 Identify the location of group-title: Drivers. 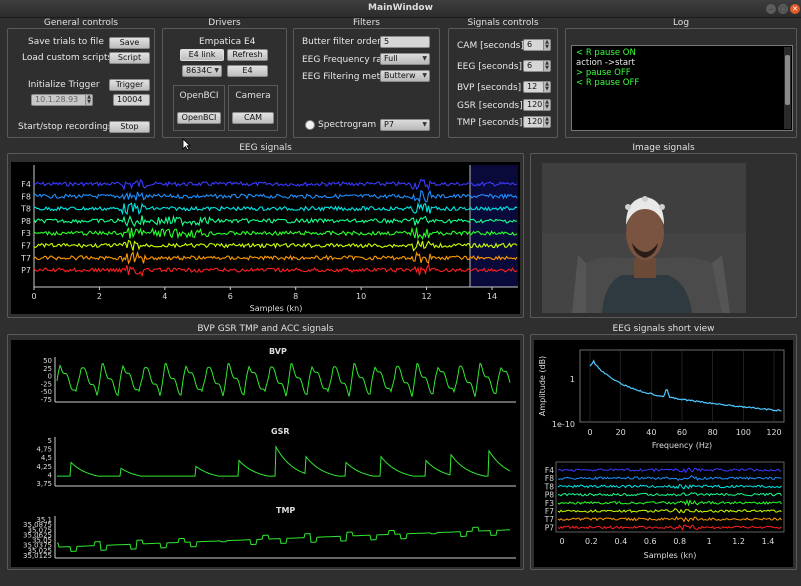
(224, 23).